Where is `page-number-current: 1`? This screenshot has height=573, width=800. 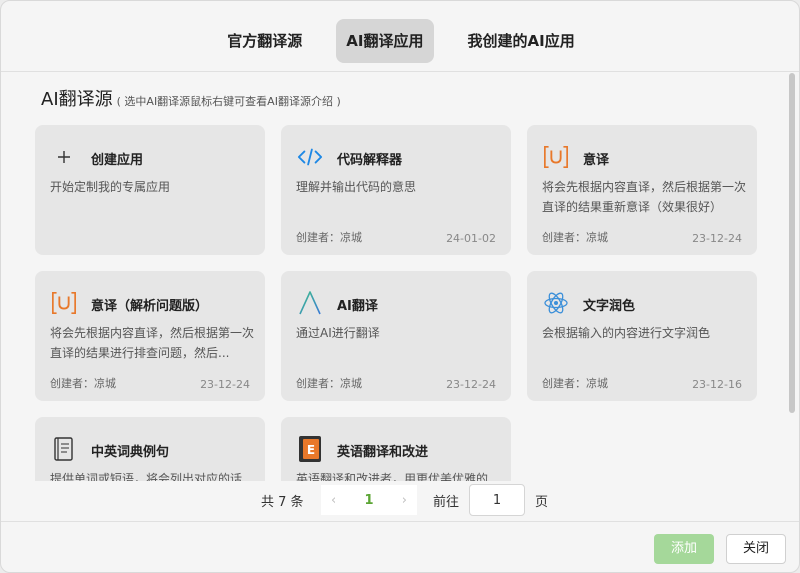 page-number-current: 1 is located at coordinates (368, 500).